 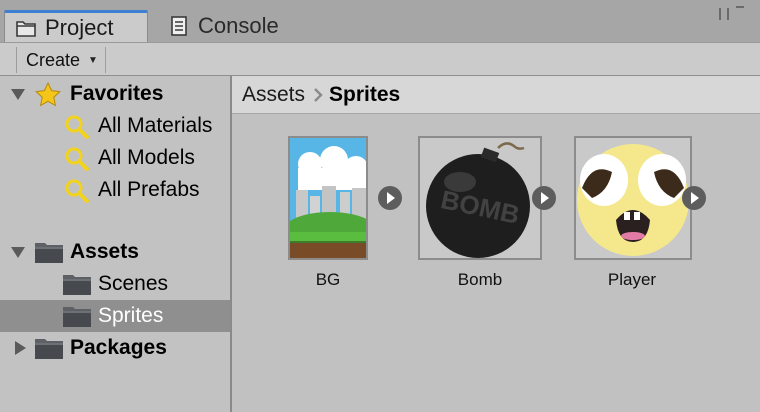 What do you see at coordinates (364, 95) in the screenshot?
I see `breadcrumb-item-sprites: Sprites` at bounding box center [364, 95].